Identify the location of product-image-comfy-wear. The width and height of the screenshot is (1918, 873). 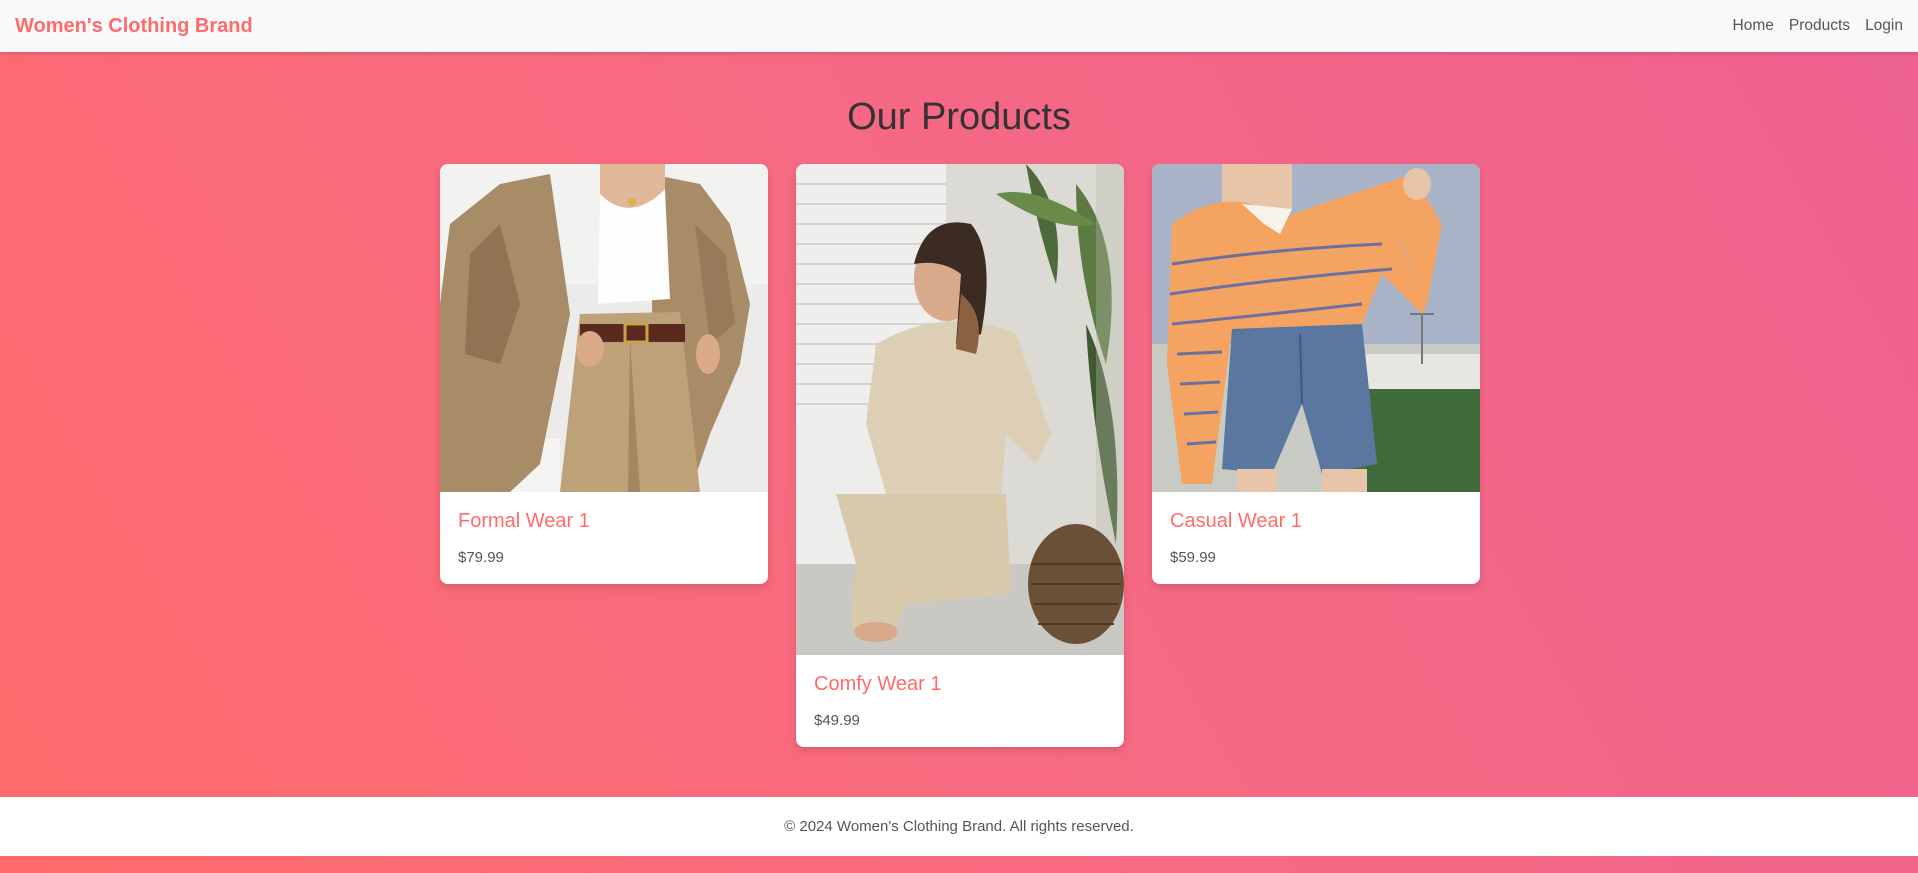
(960, 409).